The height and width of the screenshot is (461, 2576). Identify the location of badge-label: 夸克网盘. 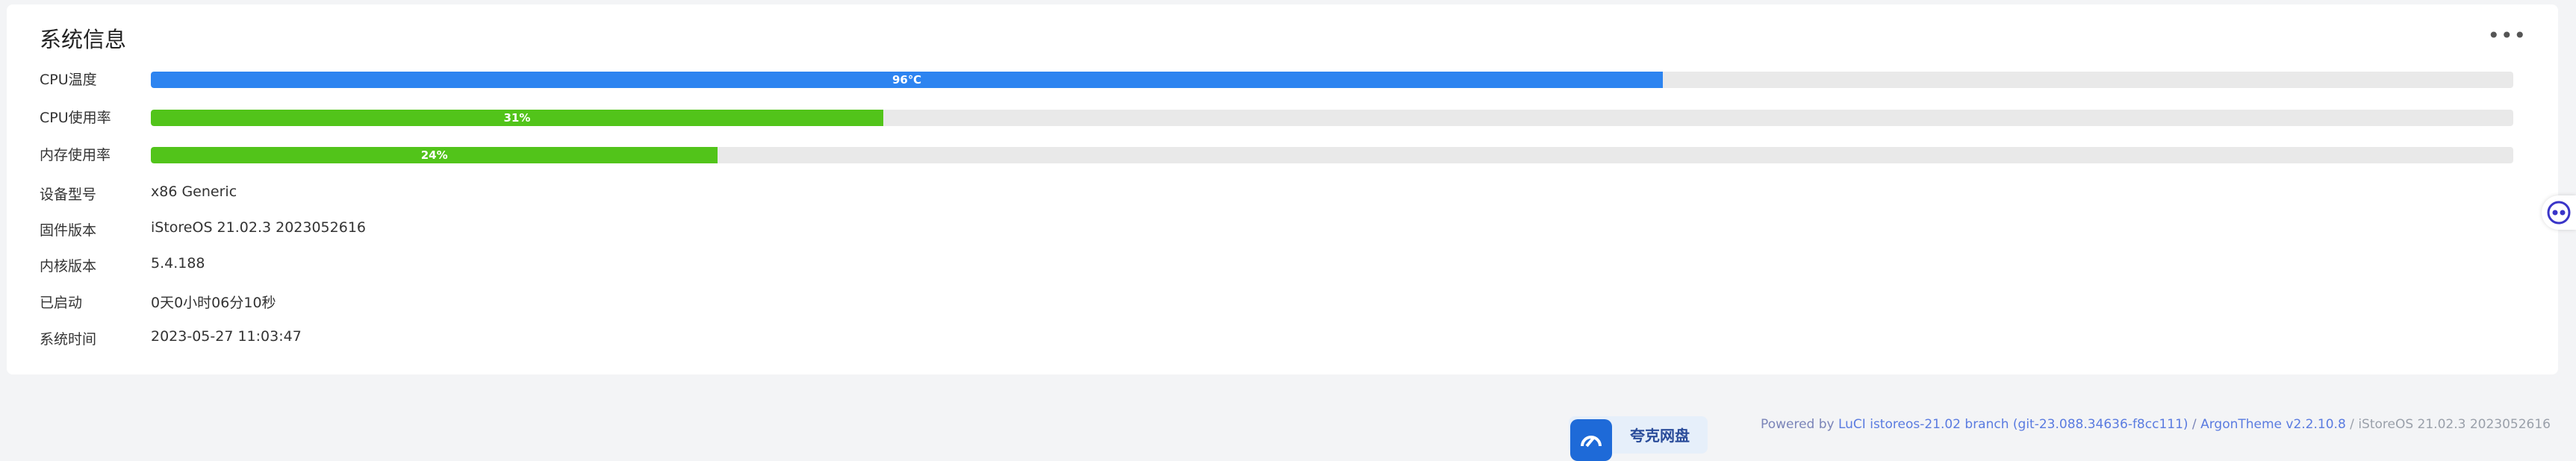
(1660, 436).